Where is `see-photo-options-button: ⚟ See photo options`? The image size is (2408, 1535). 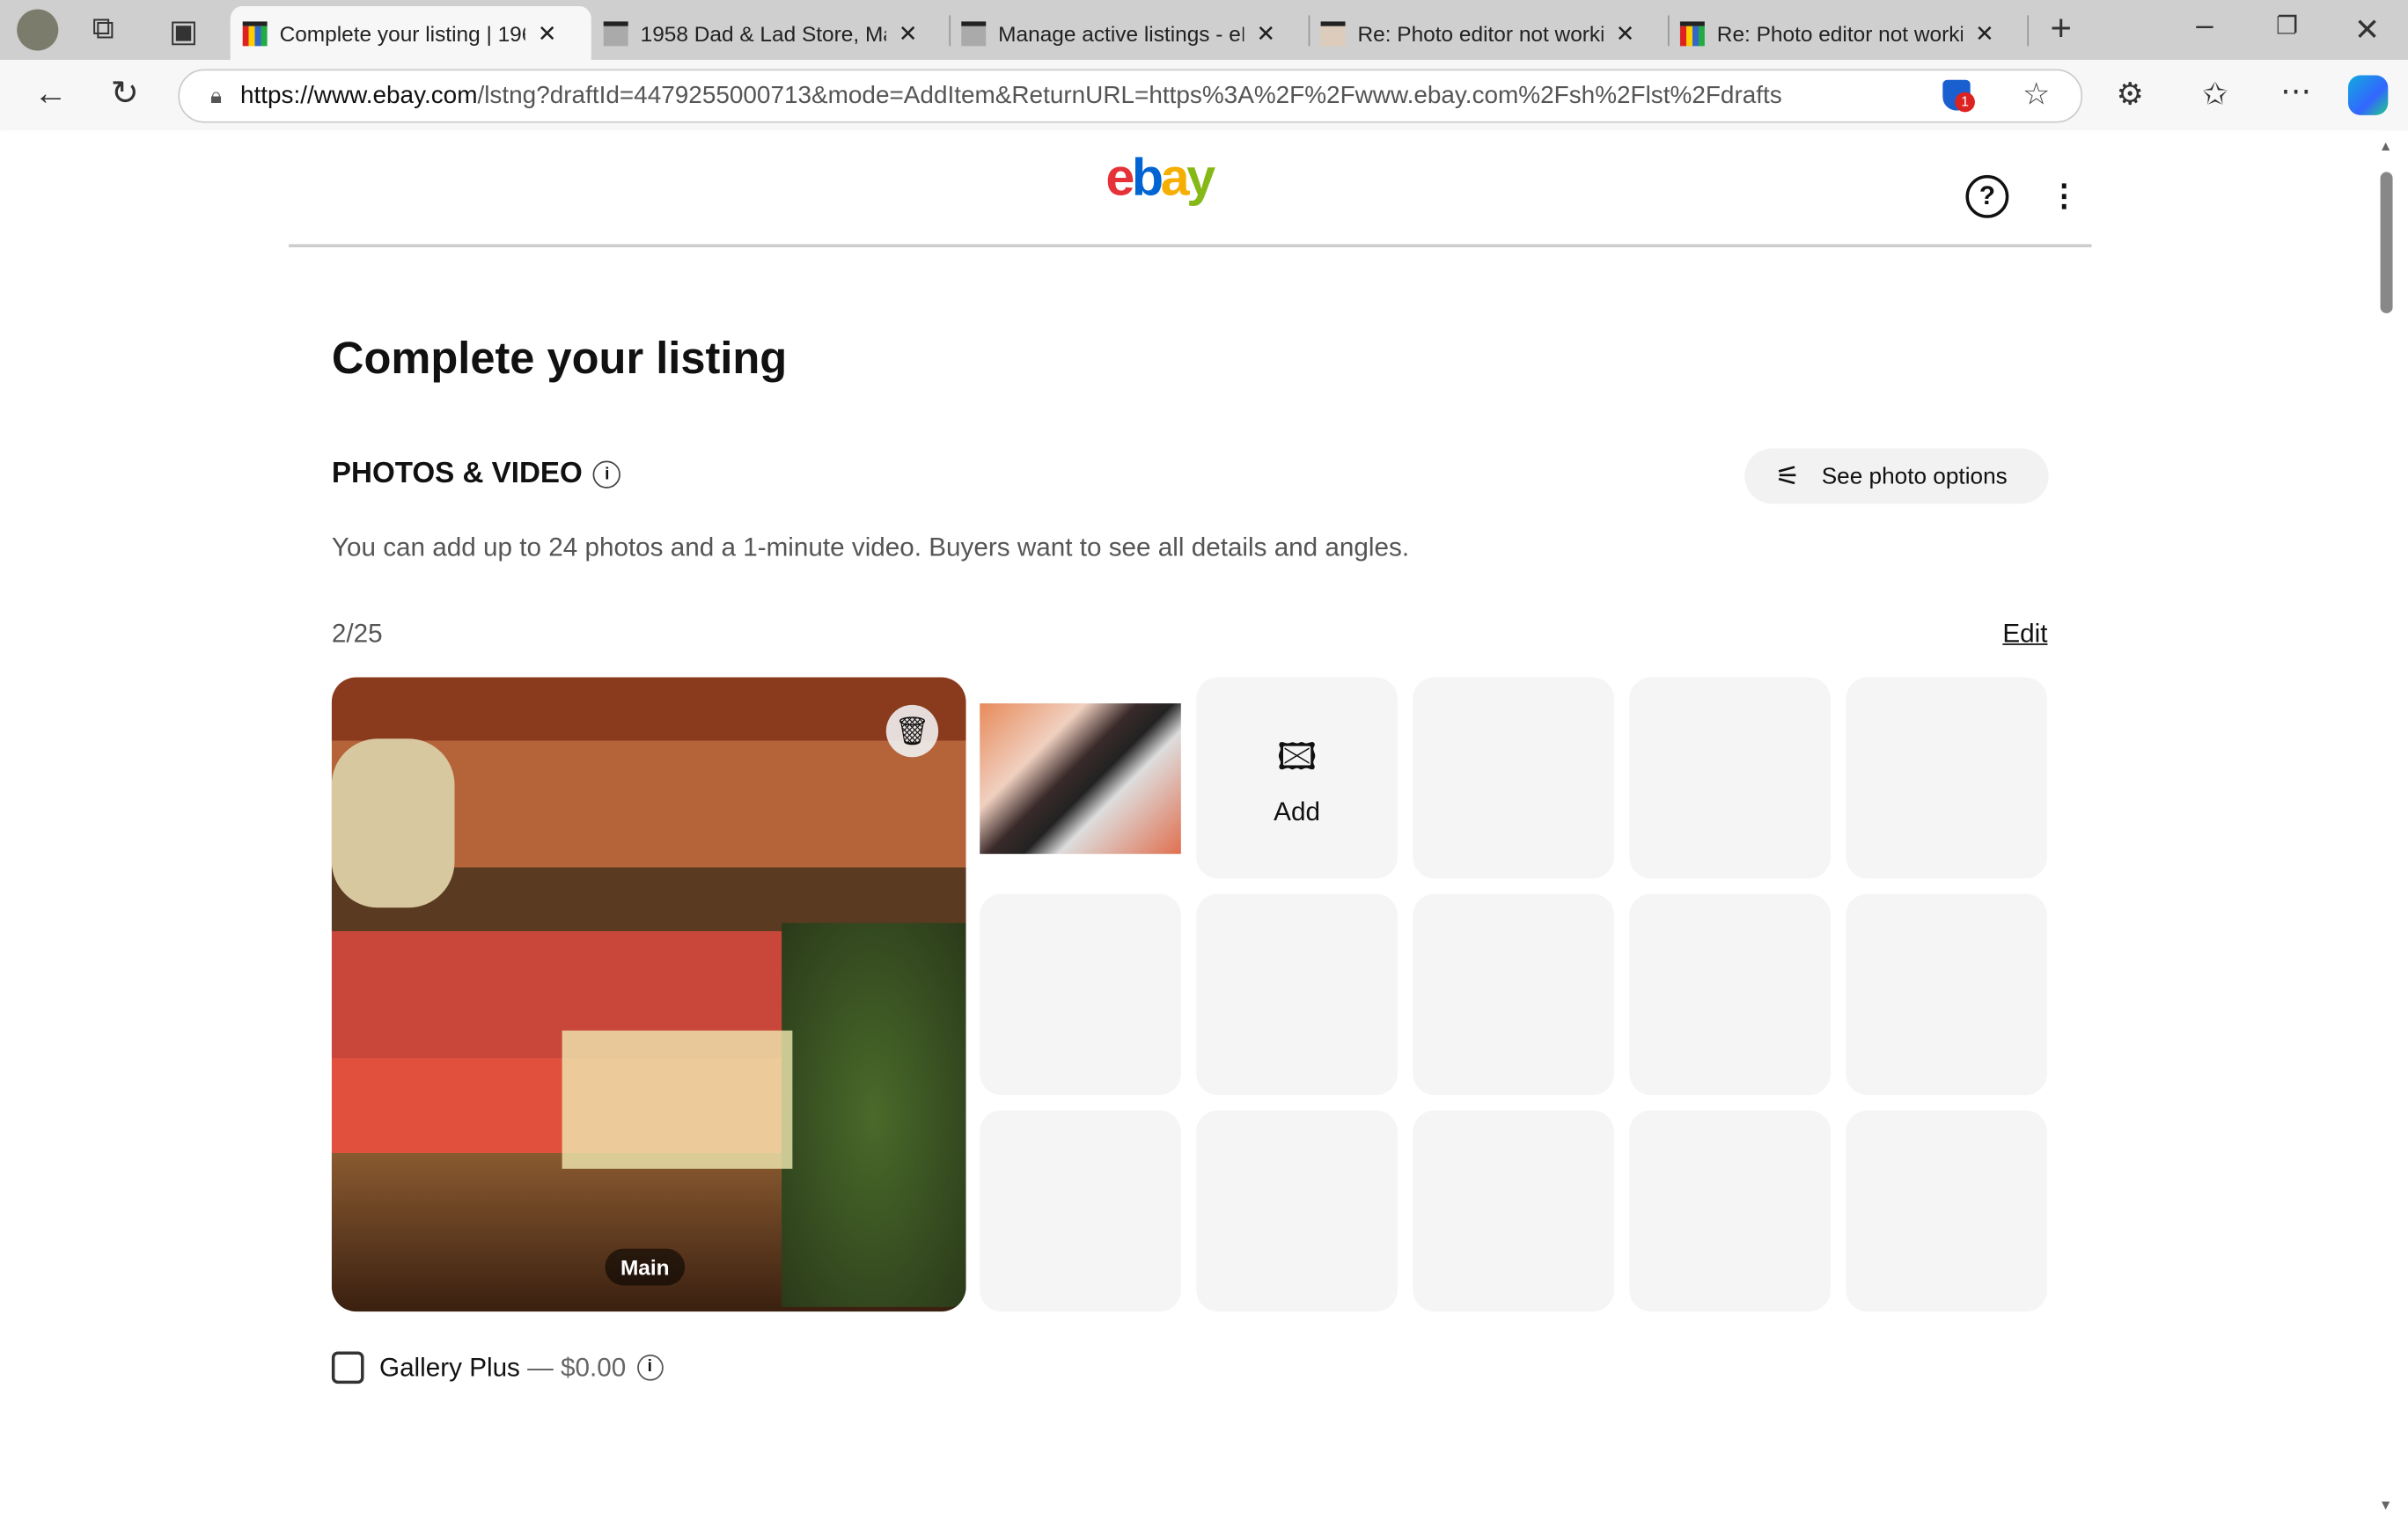 see-photo-options-button: ⚟ See photo options is located at coordinates (1896, 476).